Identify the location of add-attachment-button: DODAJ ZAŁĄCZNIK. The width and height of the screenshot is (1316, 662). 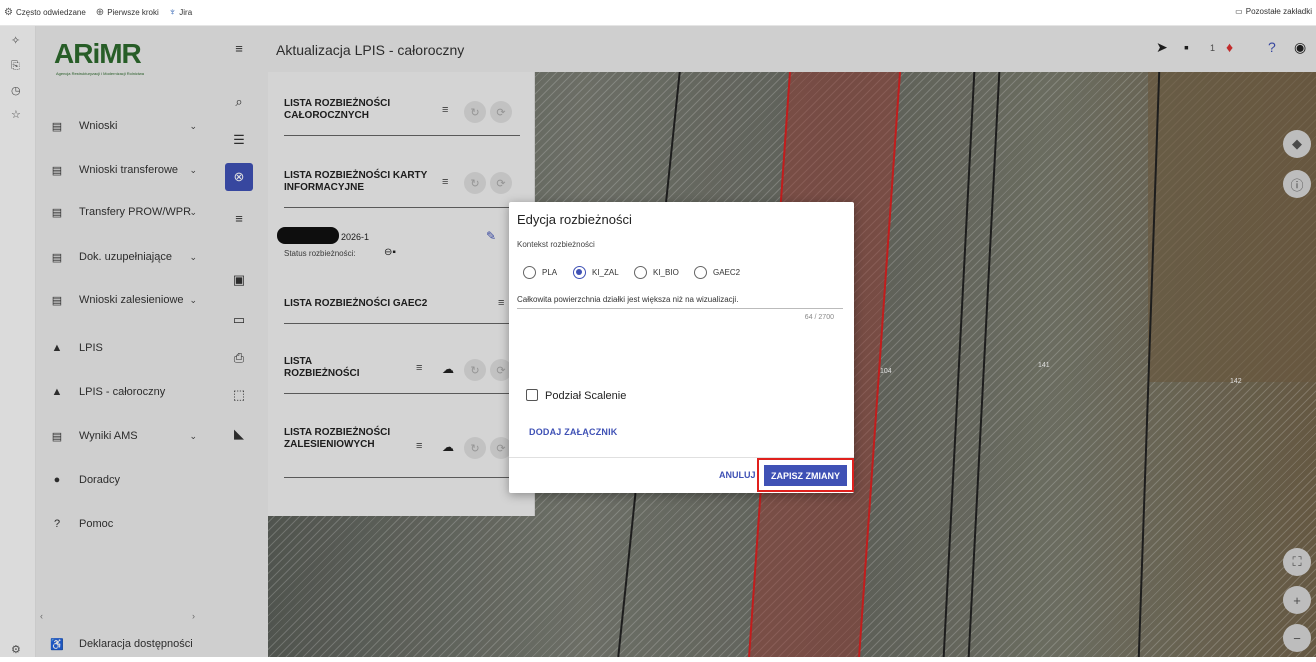
(573, 432).